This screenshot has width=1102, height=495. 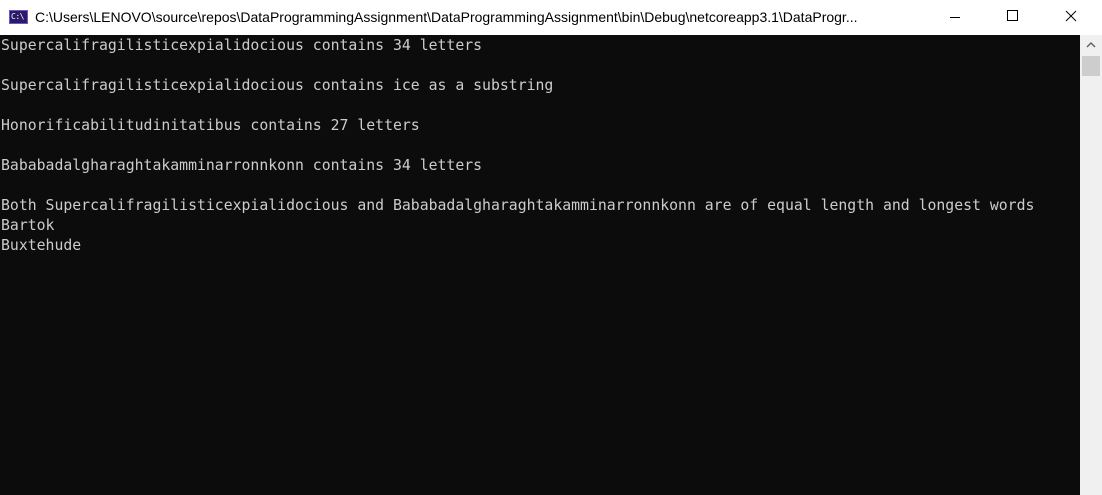 I want to click on console-line: Buxtehude, so click(x=41, y=245).